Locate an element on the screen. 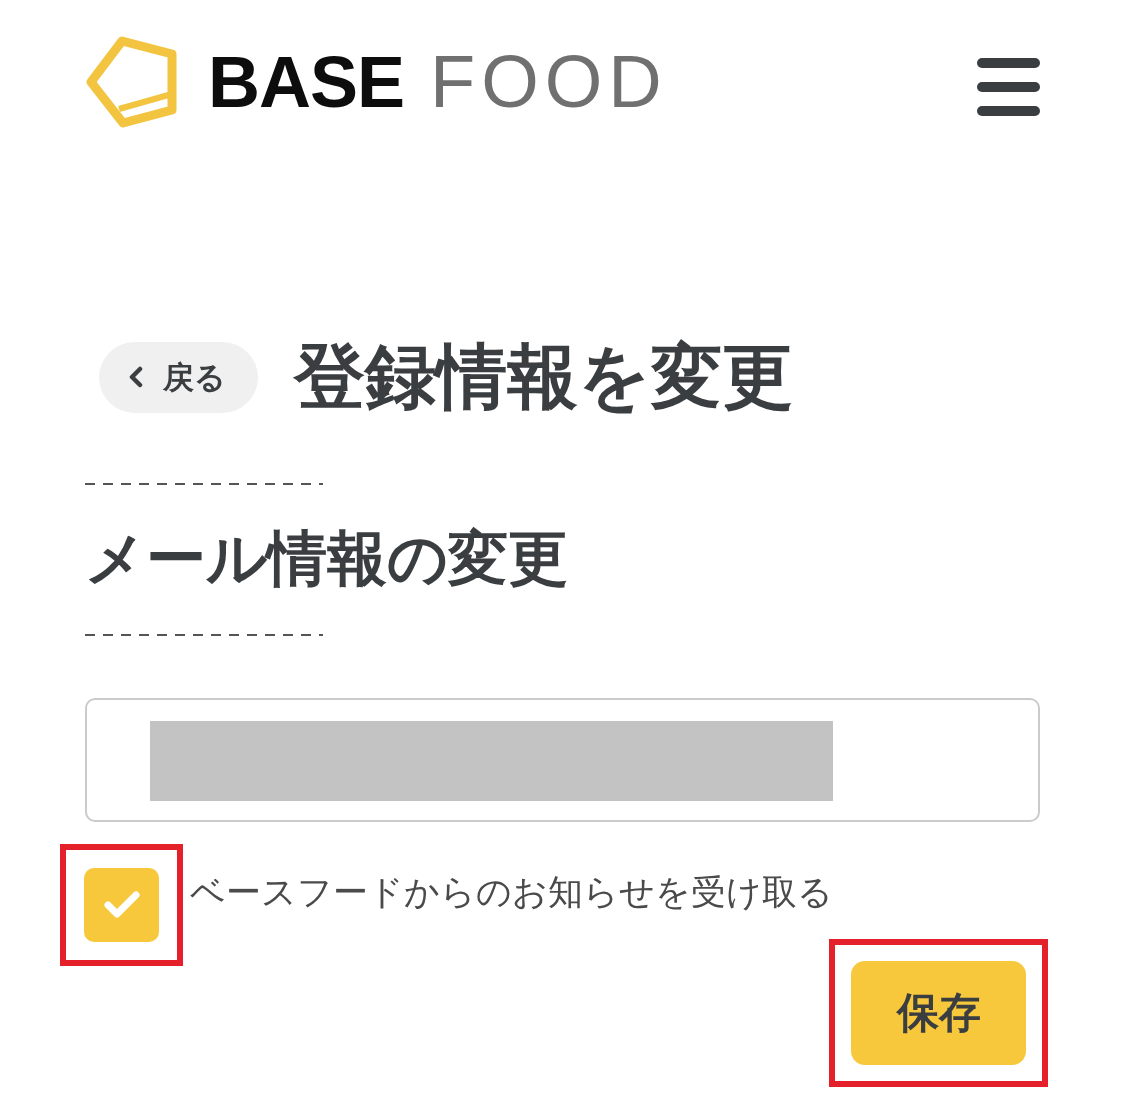 This screenshot has height=1111, width=1125. email-input-field is located at coordinates (562, 760).